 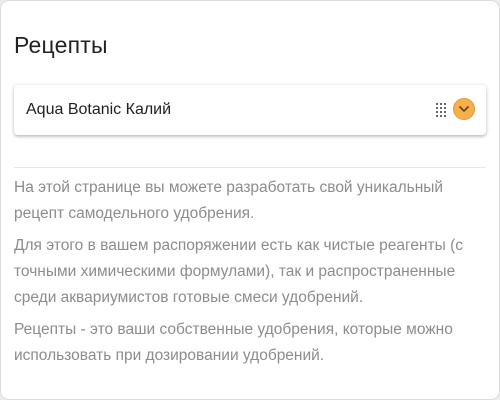 I want to click on recipe-select: Aqua Botanic Калий, so click(x=250, y=110).